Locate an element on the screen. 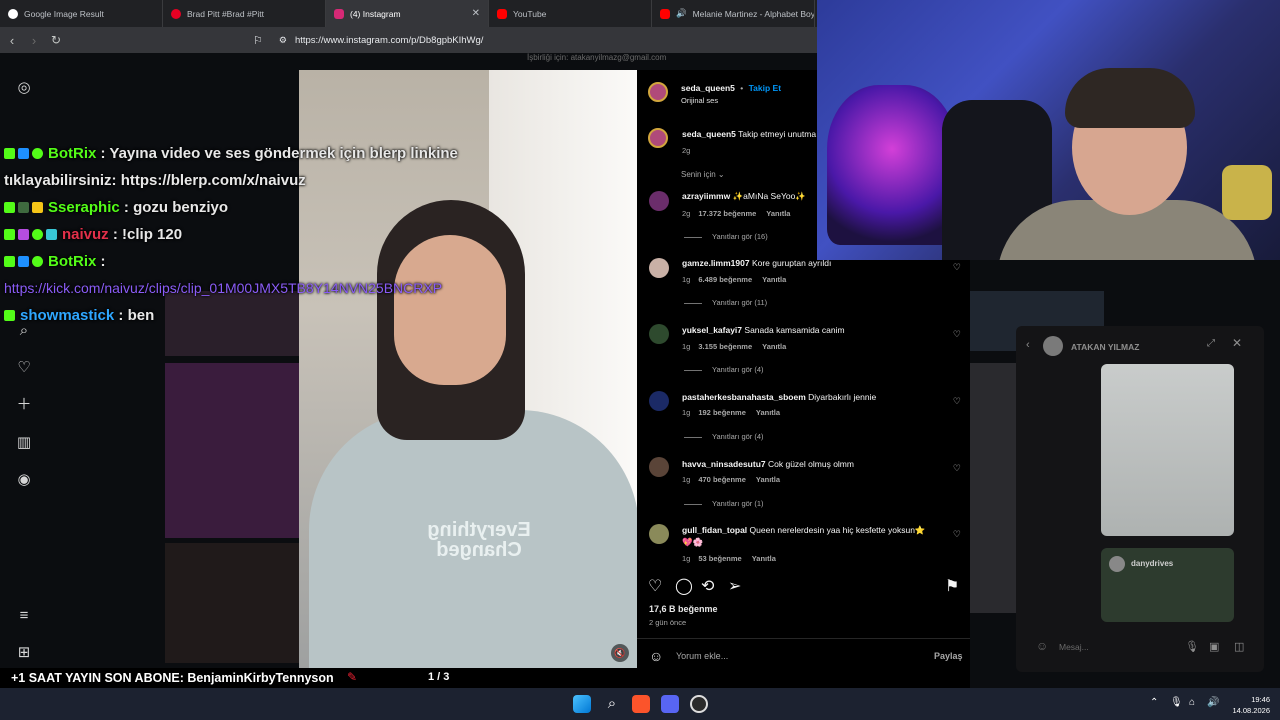 The height and width of the screenshot is (720, 1280). plus-icon: ＋ is located at coordinates (24, 405).